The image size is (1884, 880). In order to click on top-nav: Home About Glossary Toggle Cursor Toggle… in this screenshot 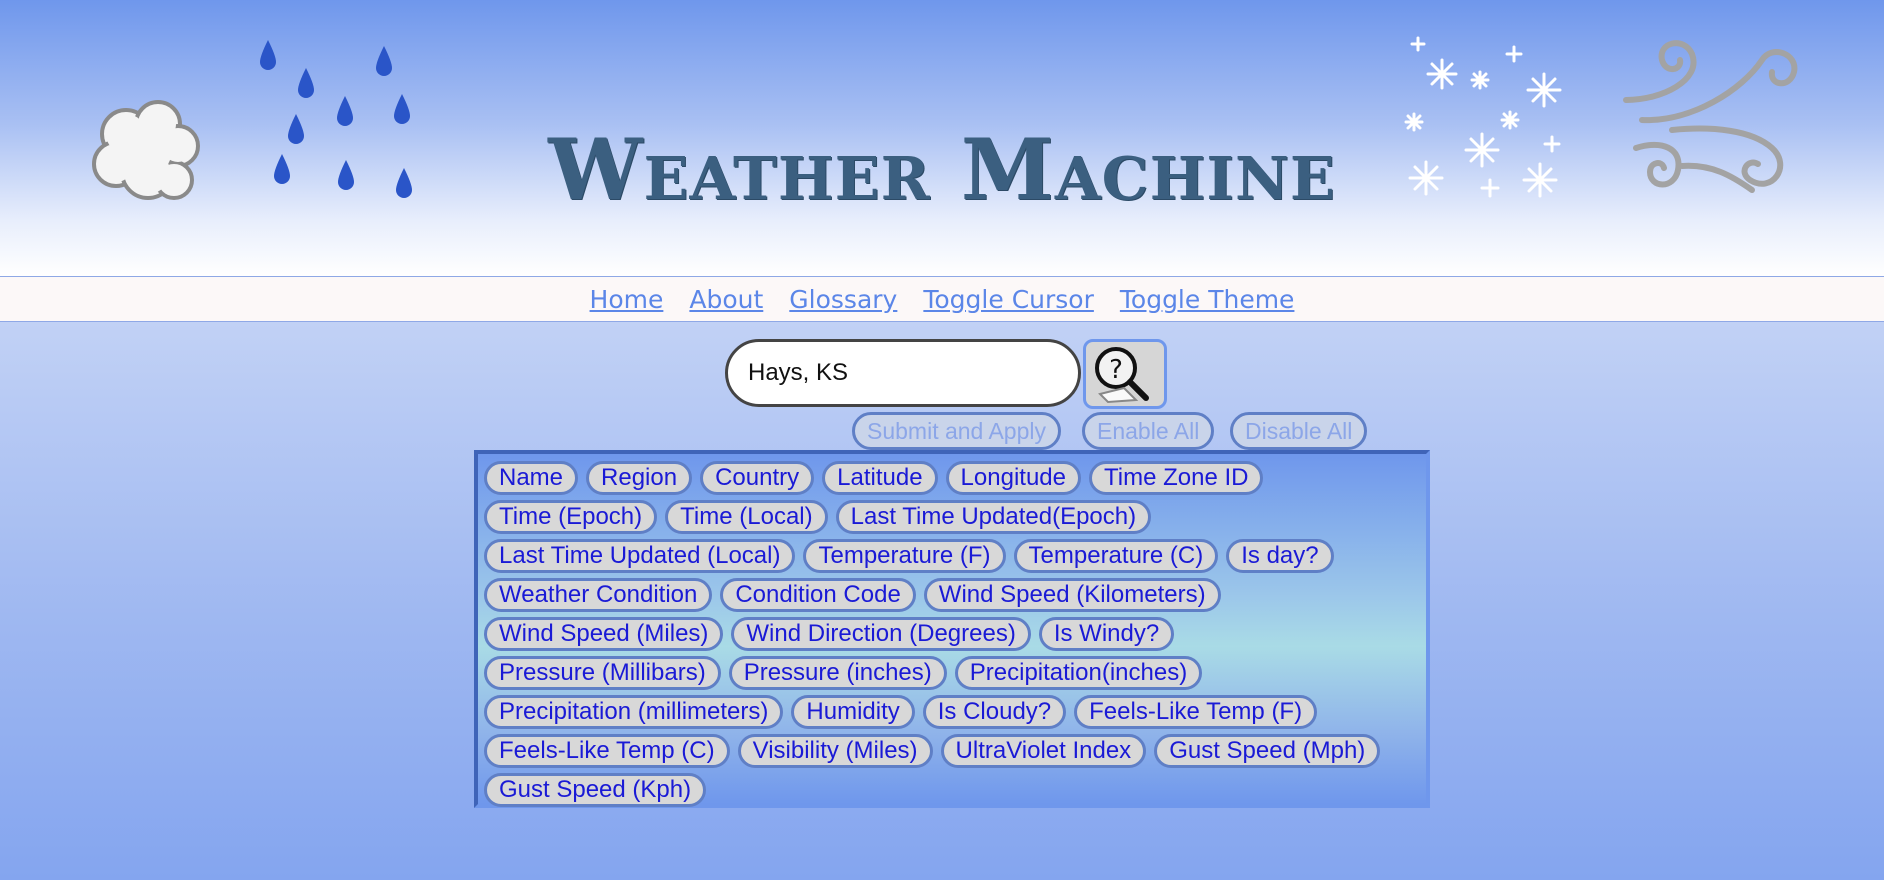, I will do `click(942, 299)`.